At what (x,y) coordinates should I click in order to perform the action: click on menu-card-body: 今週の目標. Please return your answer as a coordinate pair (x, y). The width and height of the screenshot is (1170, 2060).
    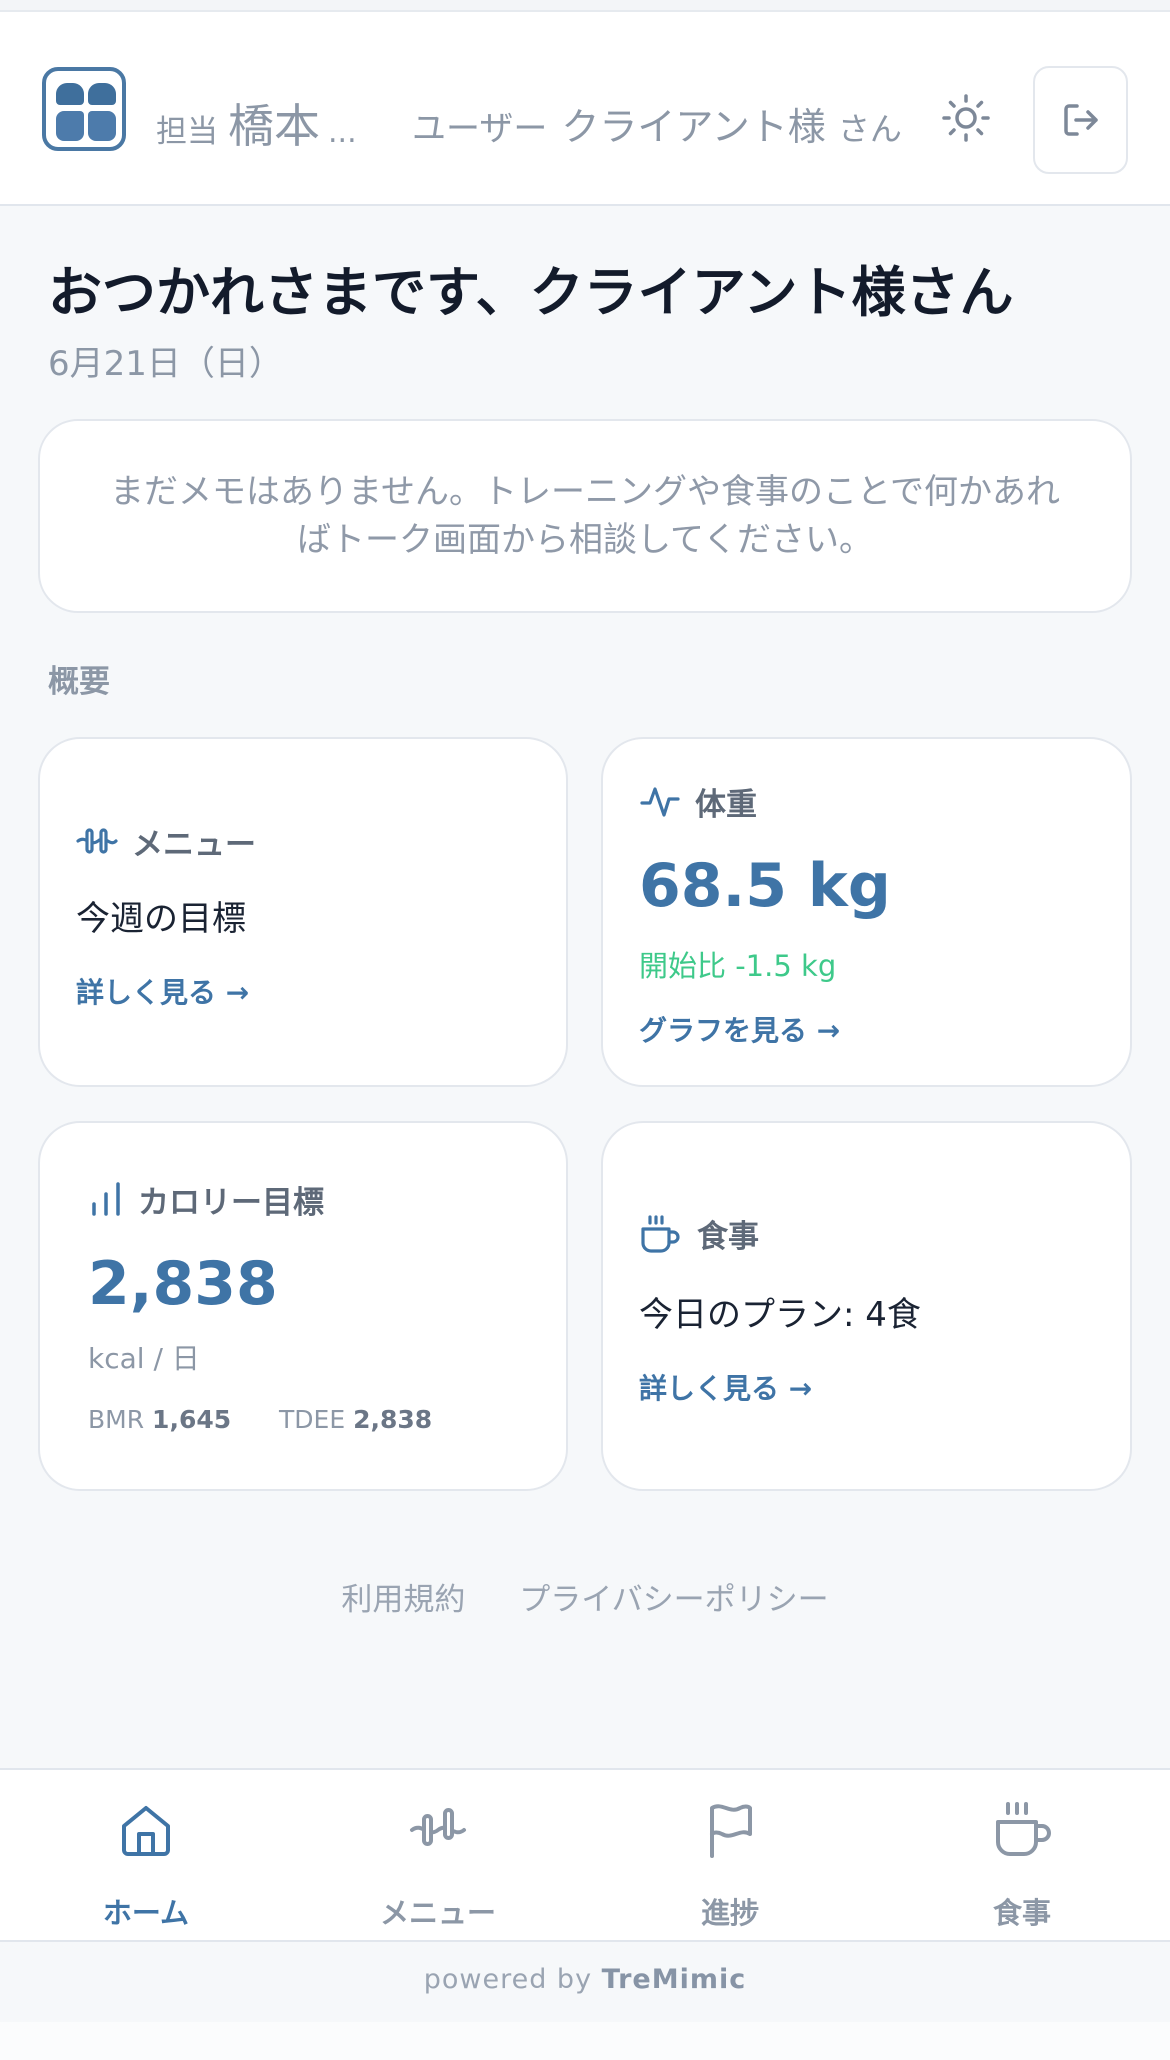
    Looking at the image, I should click on (161, 919).